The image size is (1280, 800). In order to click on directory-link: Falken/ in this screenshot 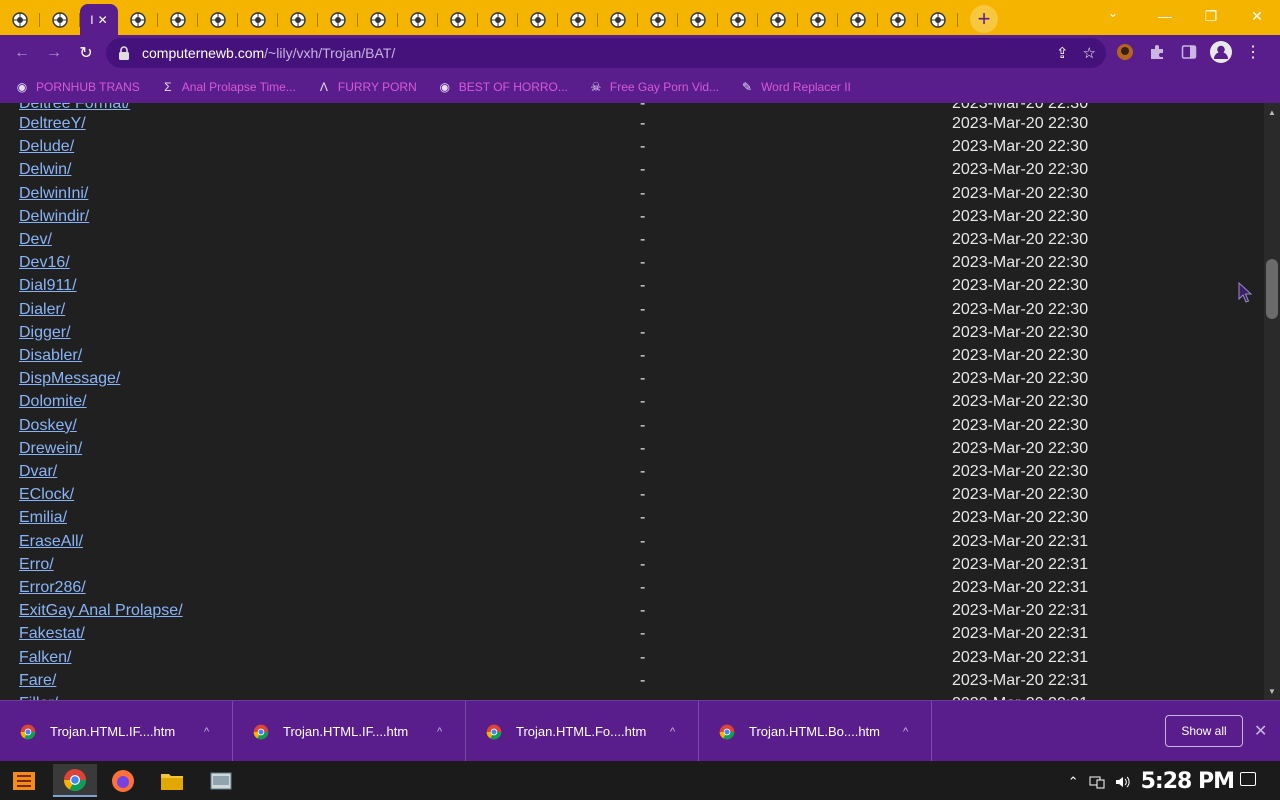, I will do `click(45, 658)`.